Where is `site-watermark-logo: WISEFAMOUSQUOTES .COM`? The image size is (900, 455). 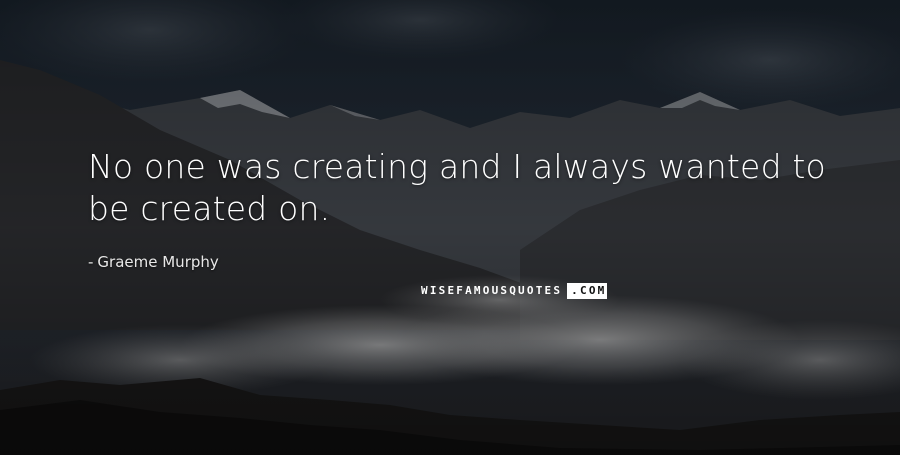 site-watermark-logo: WISEFAMOUSQUOTES .COM is located at coordinates (514, 291).